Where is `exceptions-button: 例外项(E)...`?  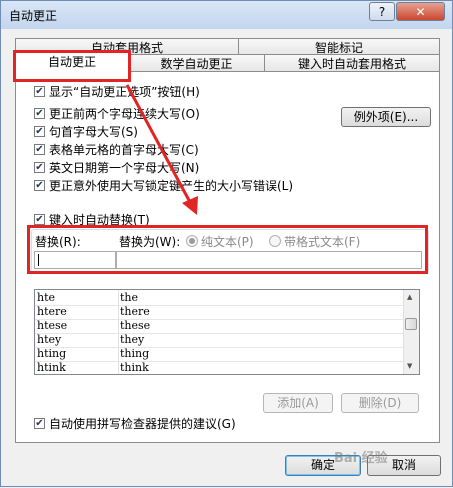 exceptions-button: 例外项(E)... is located at coordinates (386, 117).